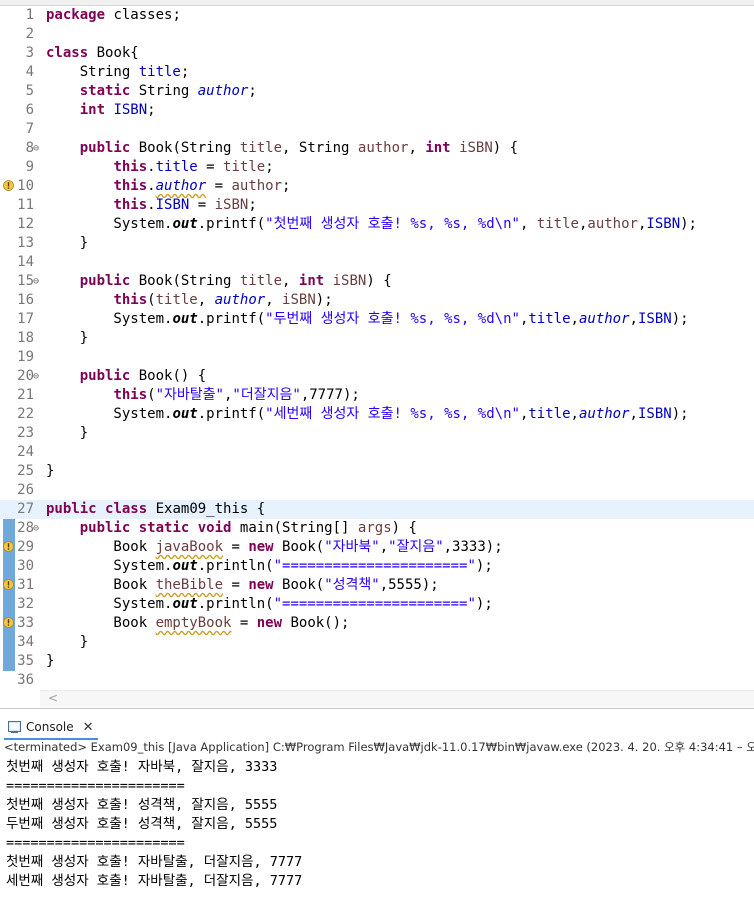 The height and width of the screenshot is (902, 754). Describe the element at coordinates (377, 680) in the screenshot. I see `code-line: 36` at that location.